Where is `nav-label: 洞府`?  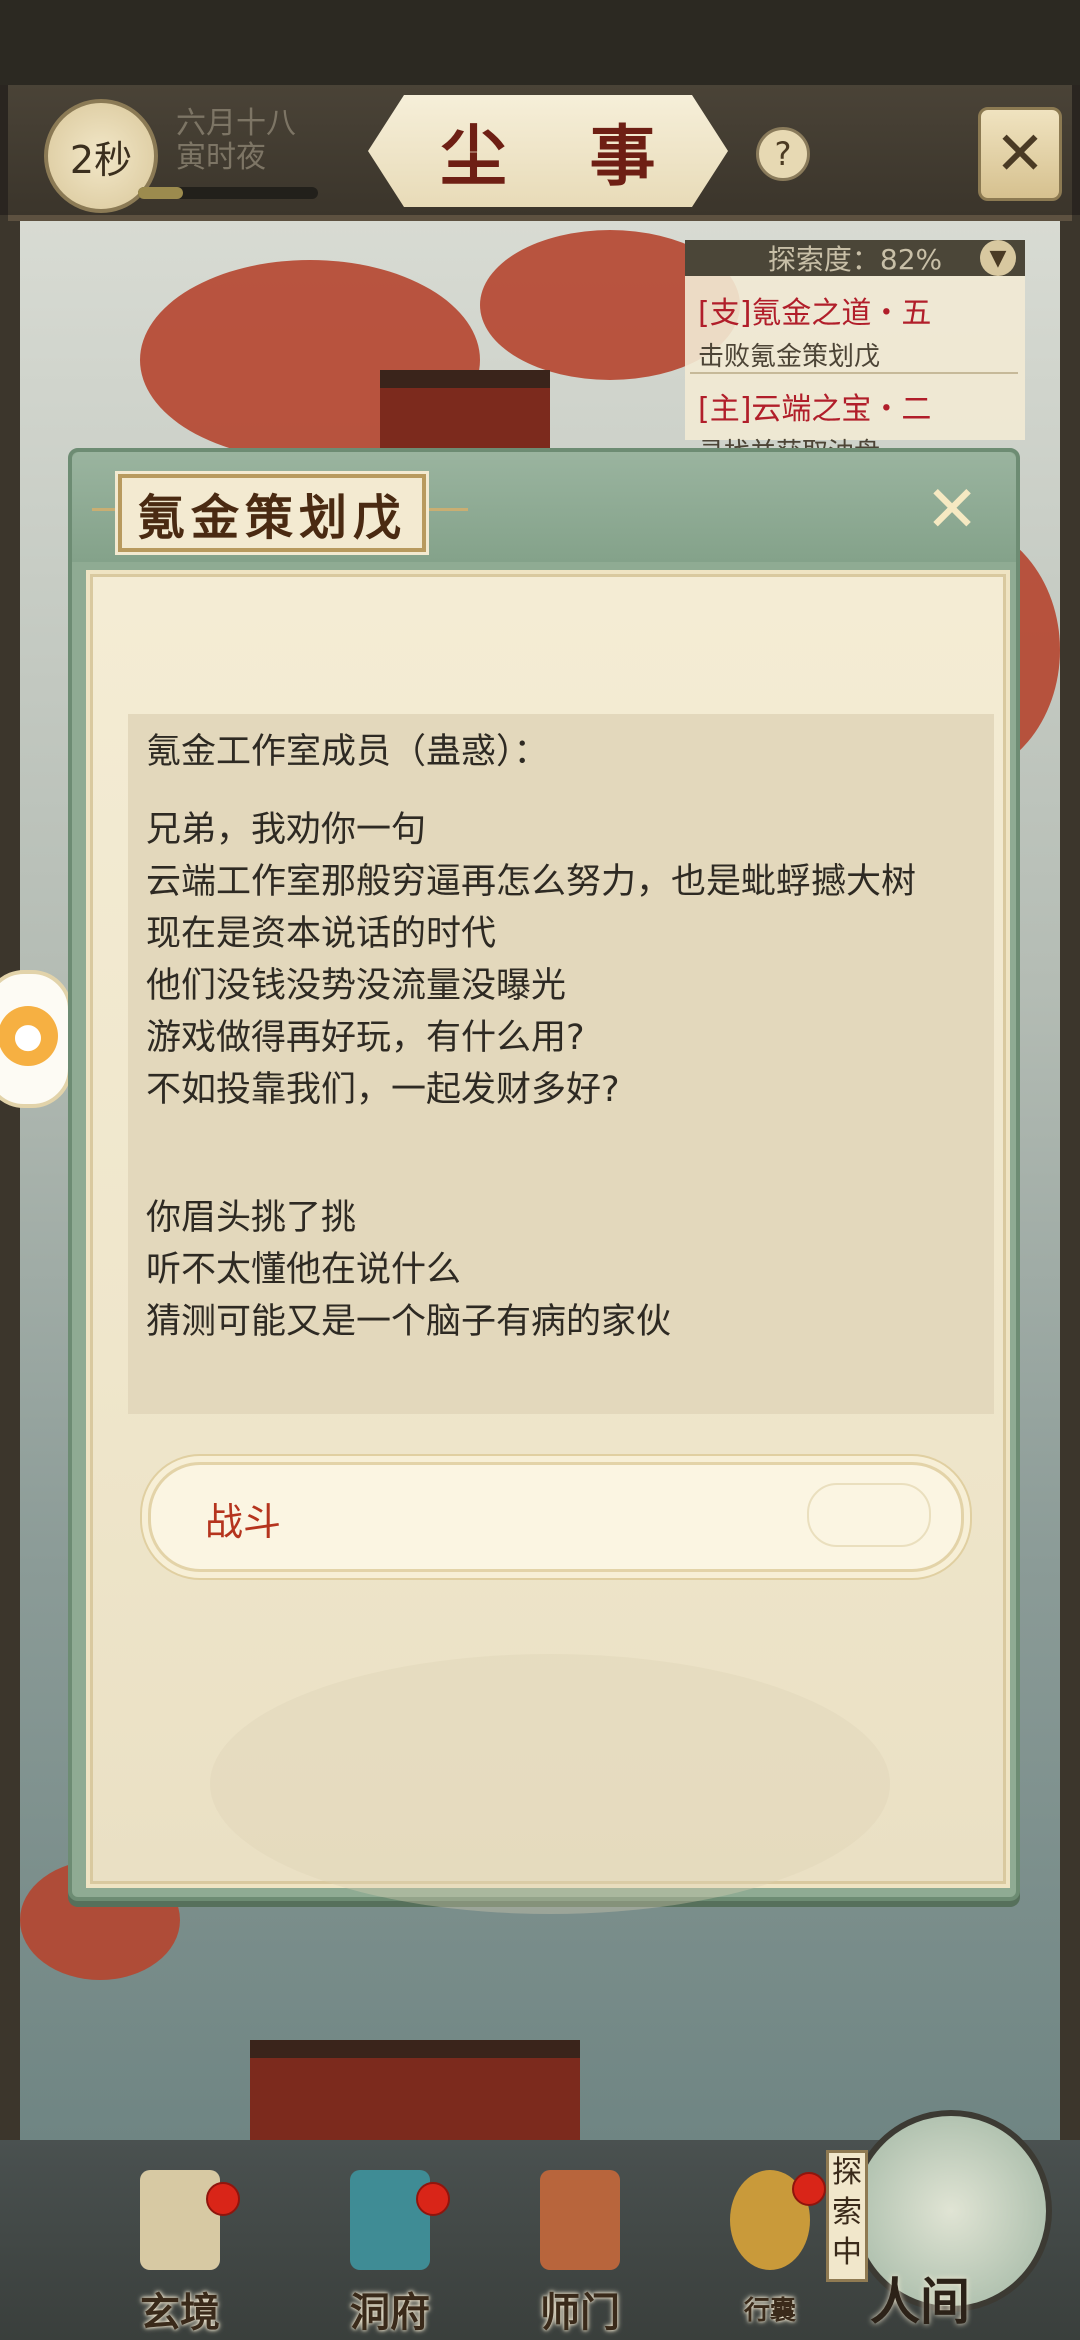
nav-label: 洞府 is located at coordinates (390, 2312).